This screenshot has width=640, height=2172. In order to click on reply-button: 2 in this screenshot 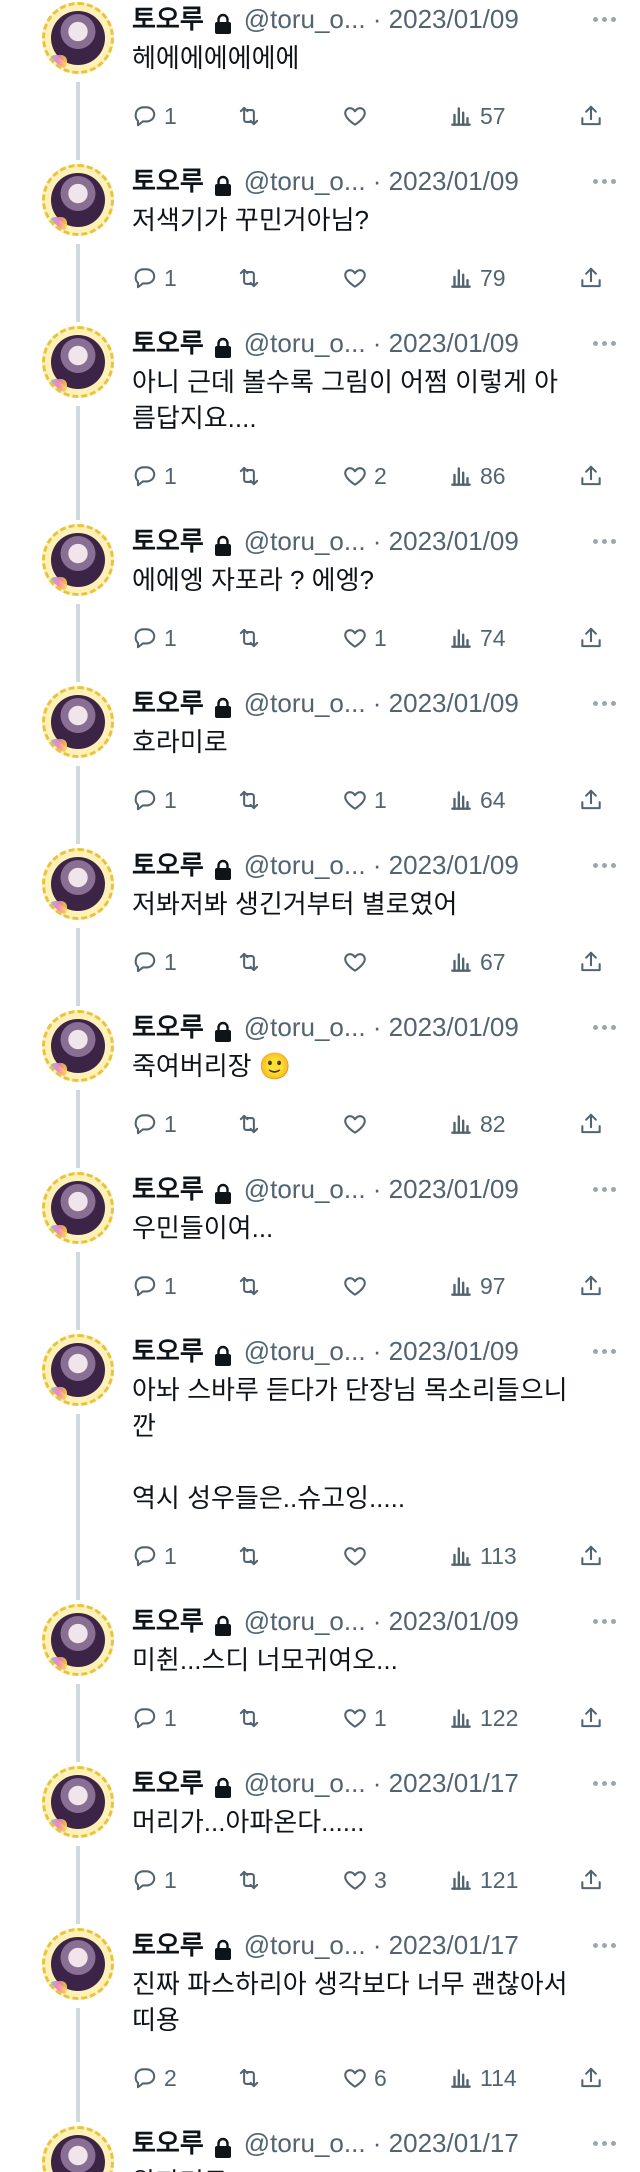, I will do `click(154, 2078)`.